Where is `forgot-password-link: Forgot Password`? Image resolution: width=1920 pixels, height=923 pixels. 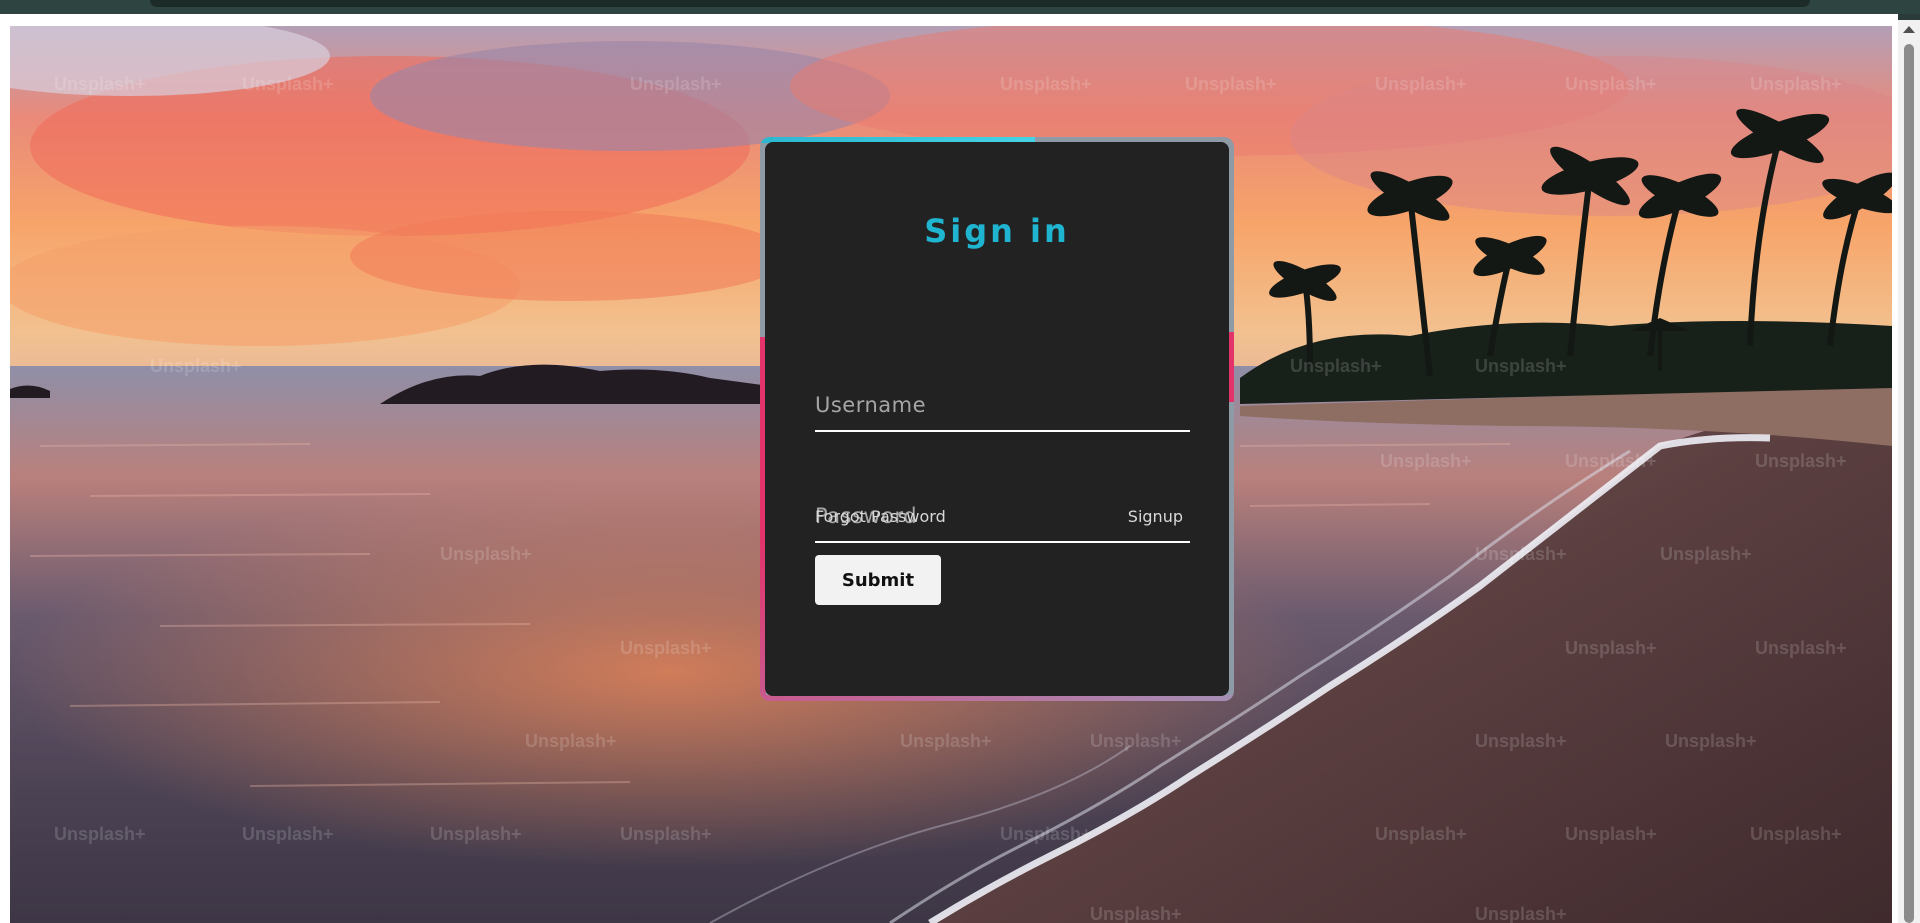
forgot-password-link: Forgot Password is located at coordinates (880, 516).